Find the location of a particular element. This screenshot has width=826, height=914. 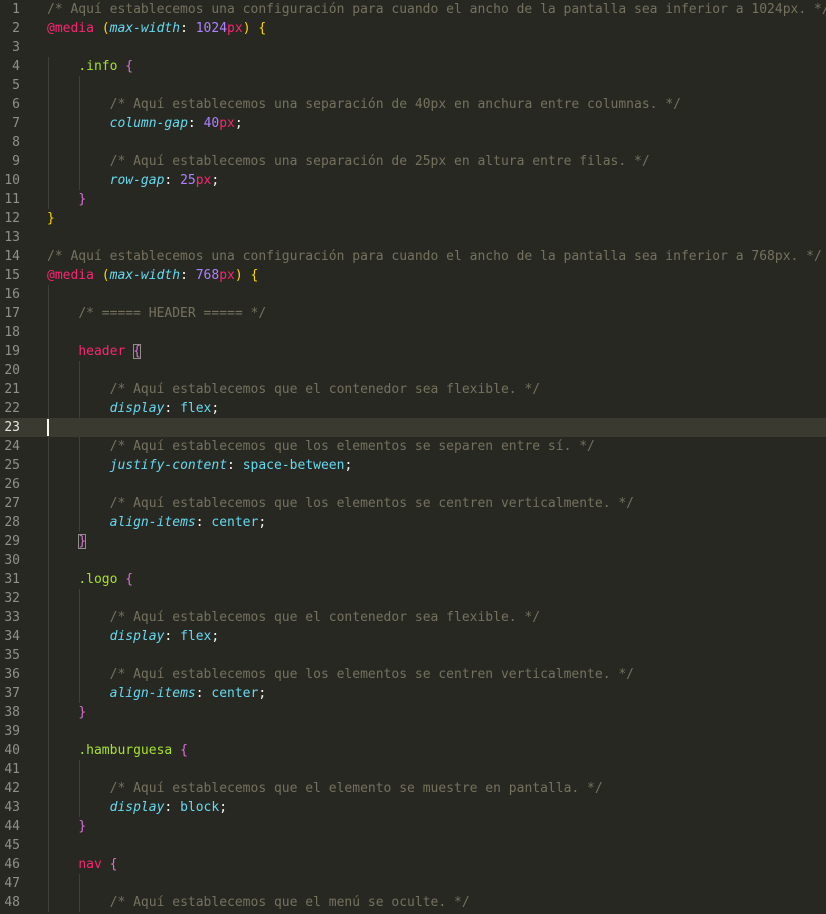

code-line: 46 nav { is located at coordinates (413, 864).